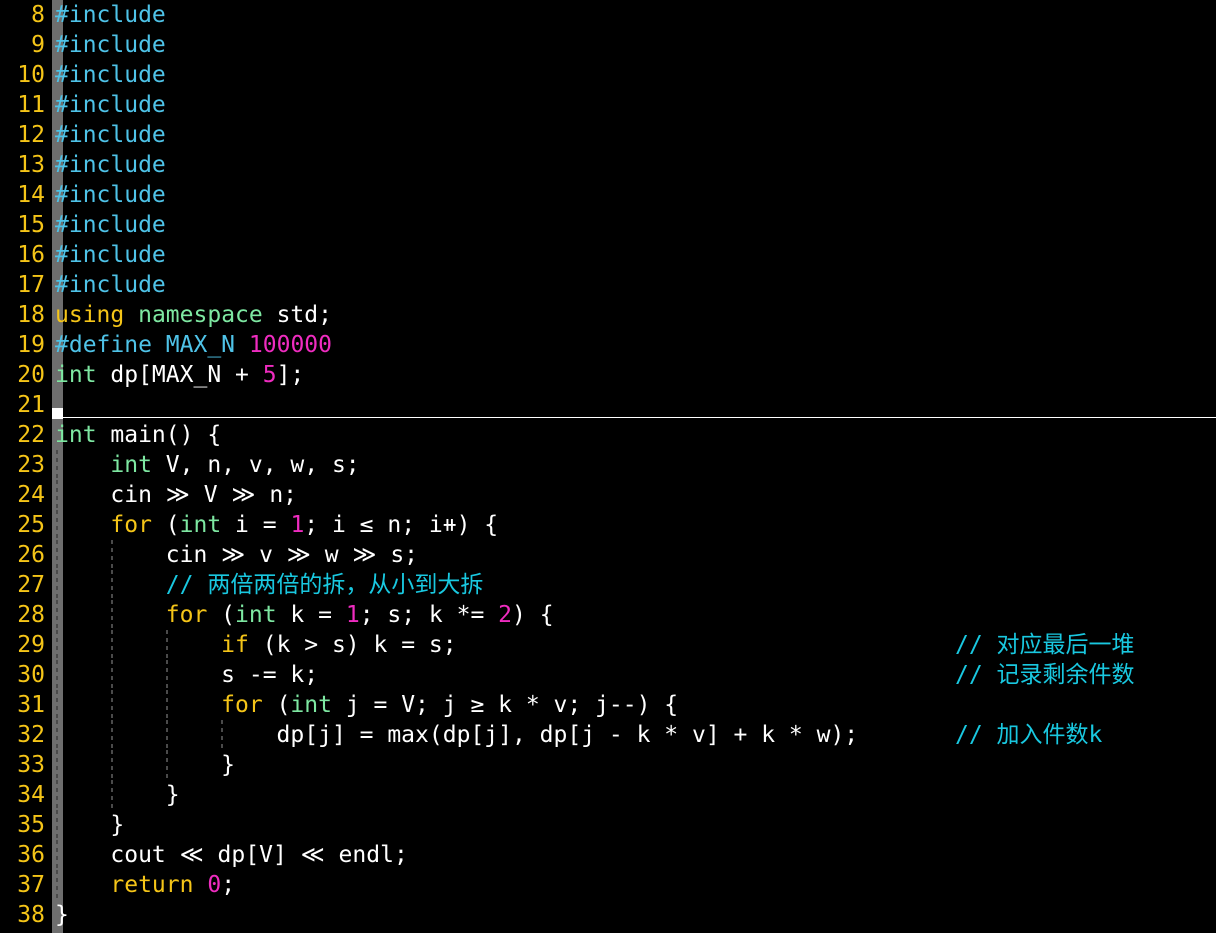 The height and width of the screenshot is (933, 1216). I want to click on code-line: cout ≪ dp[V] ≪ endl;, so click(635, 855).